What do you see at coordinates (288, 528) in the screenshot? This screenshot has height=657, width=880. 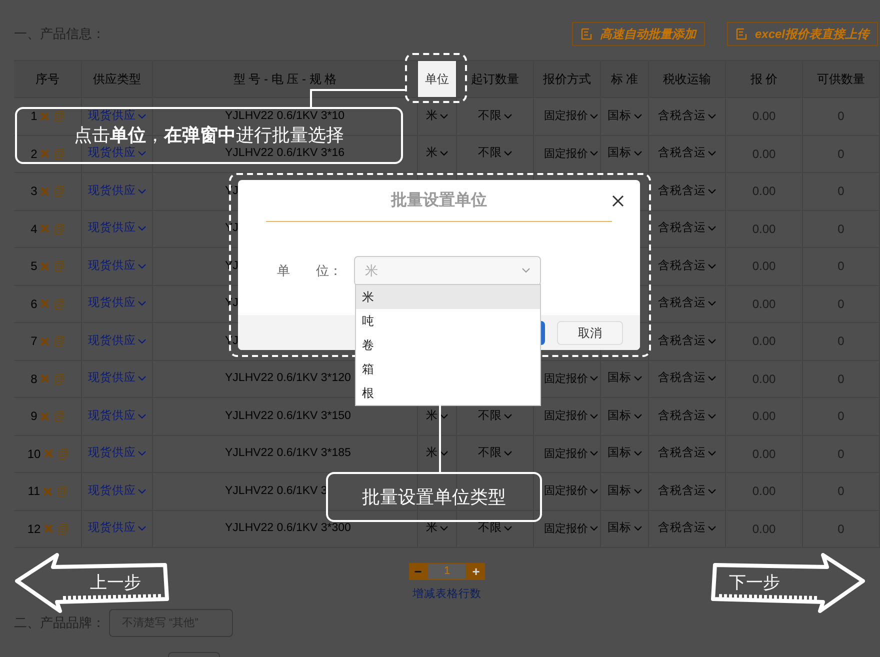 I see `model-text: YJLHV22 0.6/1KV 3*300` at bounding box center [288, 528].